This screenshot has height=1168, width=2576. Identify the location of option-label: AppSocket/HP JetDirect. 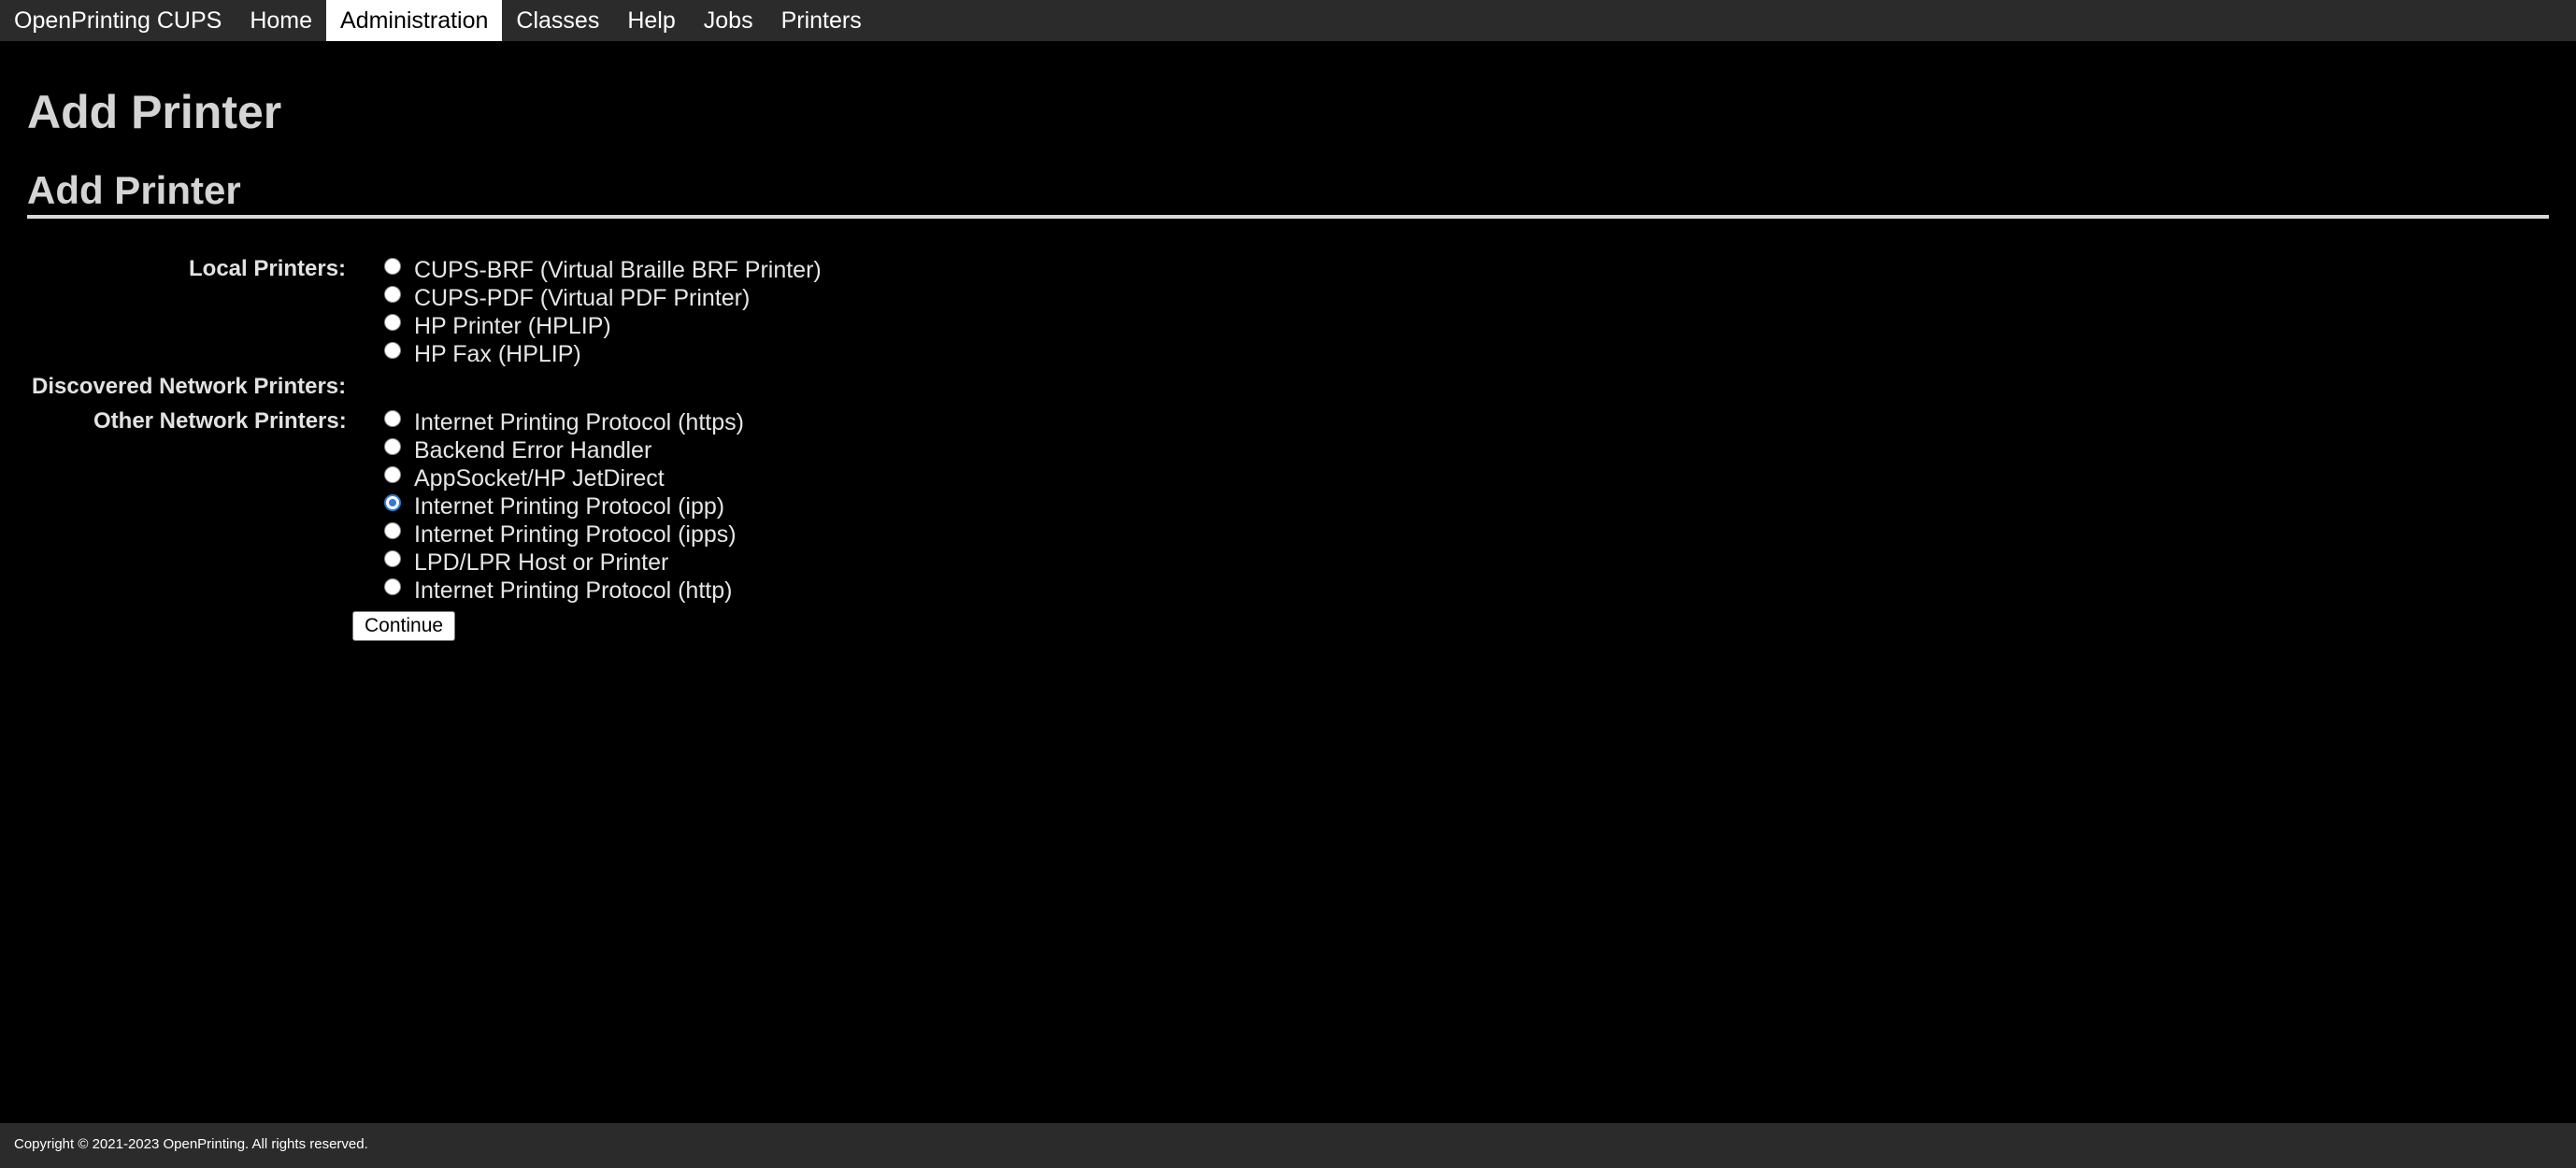
(539, 477).